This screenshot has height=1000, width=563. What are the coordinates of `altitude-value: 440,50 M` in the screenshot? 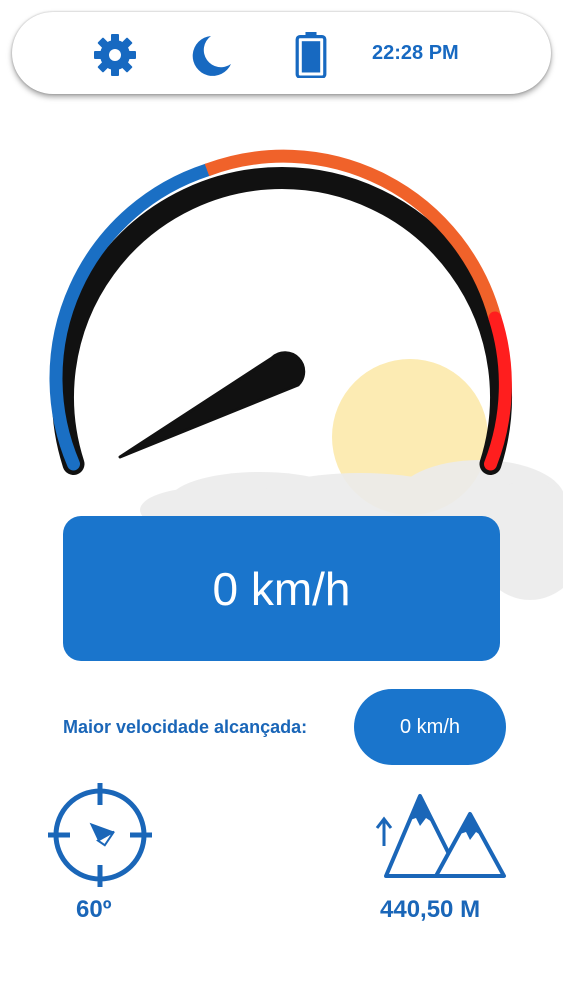 It's located at (430, 909).